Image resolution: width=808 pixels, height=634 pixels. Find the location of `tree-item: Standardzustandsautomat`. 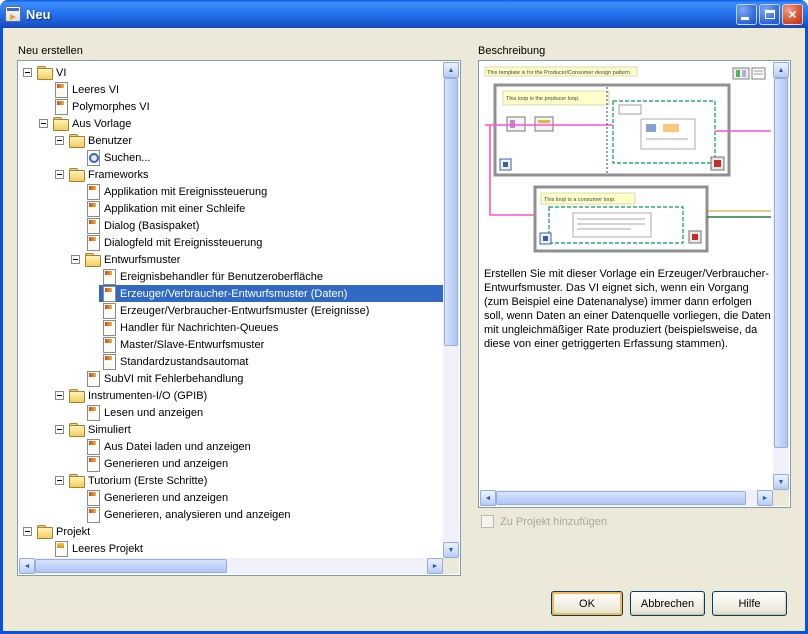

tree-item: Standardzustandsautomat is located at coordinates (231, 361).